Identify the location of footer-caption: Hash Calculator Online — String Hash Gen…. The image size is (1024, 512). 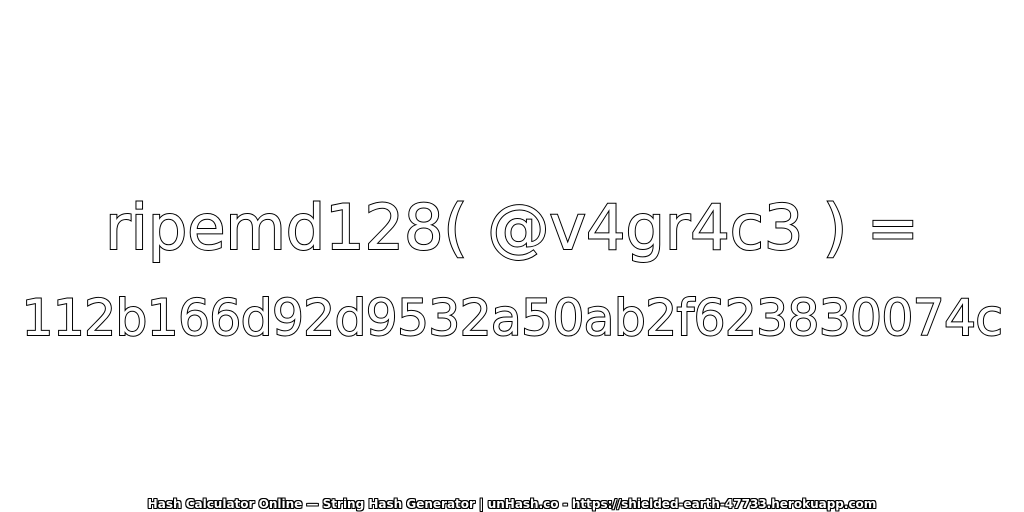
(512, 504).